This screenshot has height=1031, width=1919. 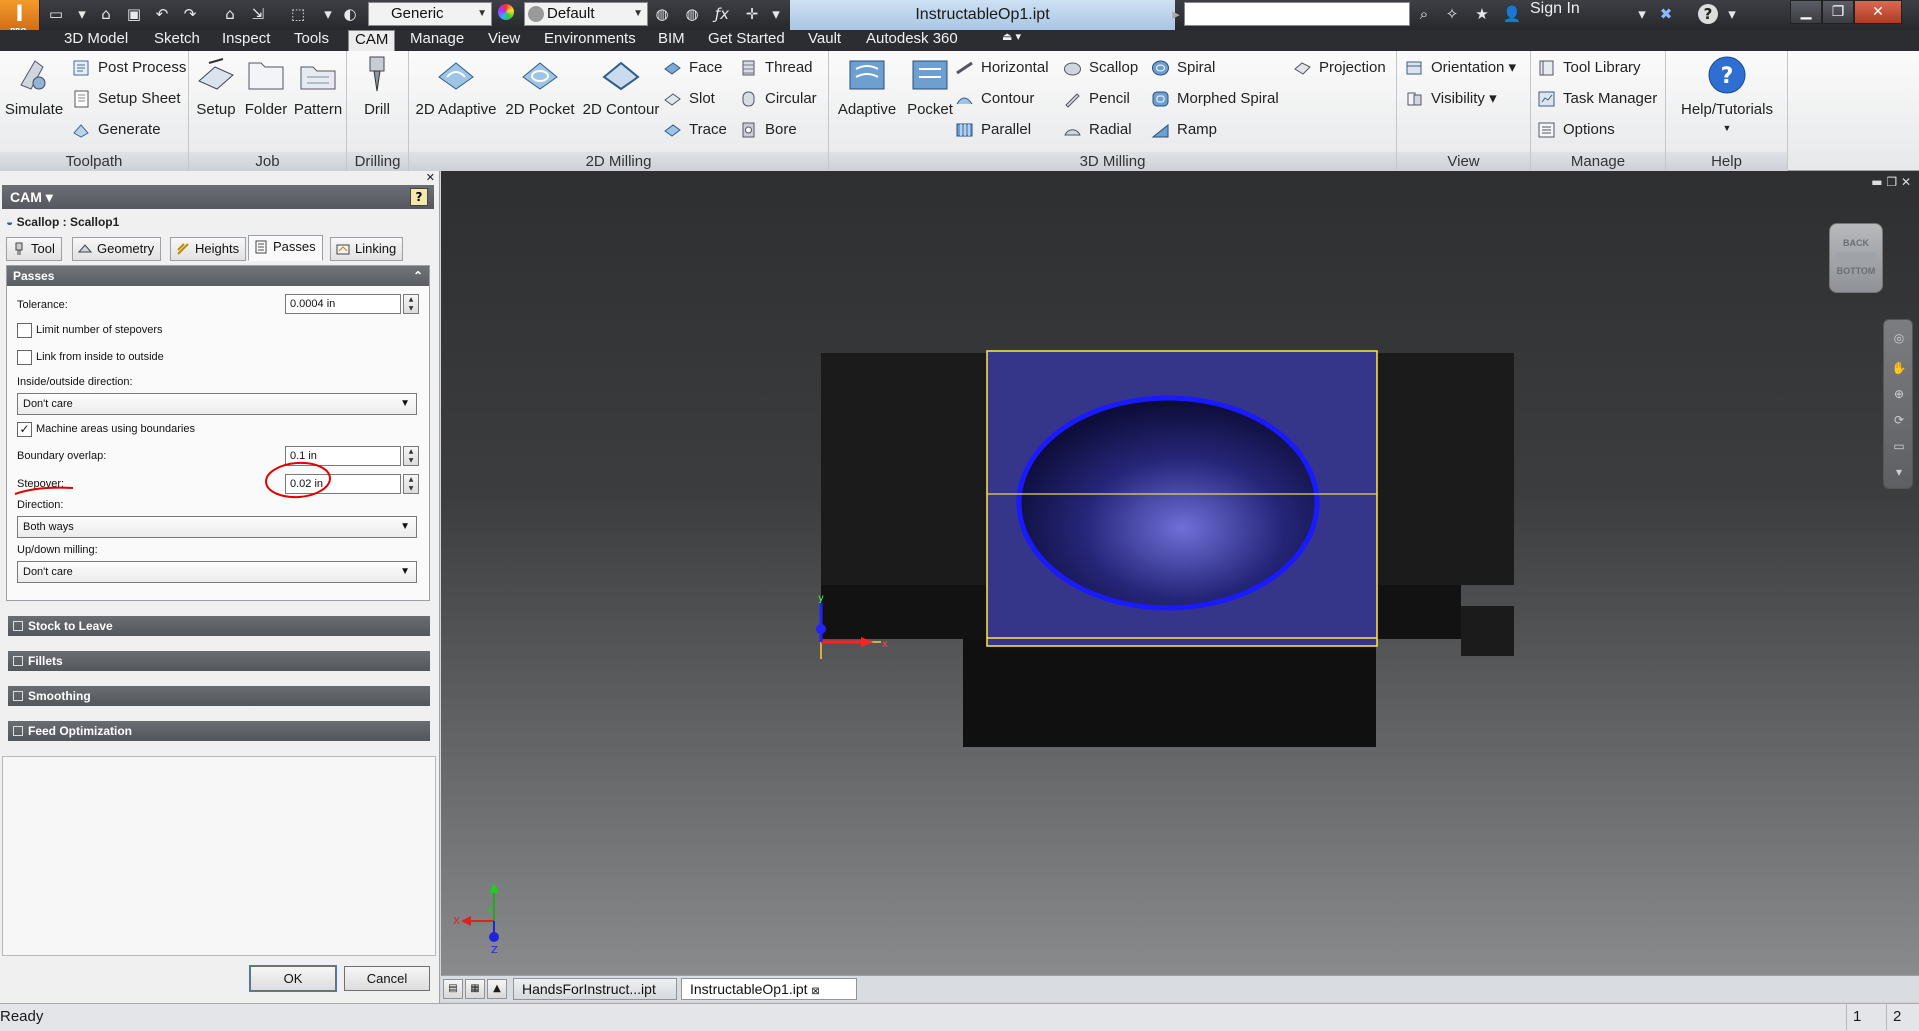 What do you see at coordinates (1096, 99) in the screenshot?
I see `pencil-button: Pencil` at bounding box center [1096, 99].